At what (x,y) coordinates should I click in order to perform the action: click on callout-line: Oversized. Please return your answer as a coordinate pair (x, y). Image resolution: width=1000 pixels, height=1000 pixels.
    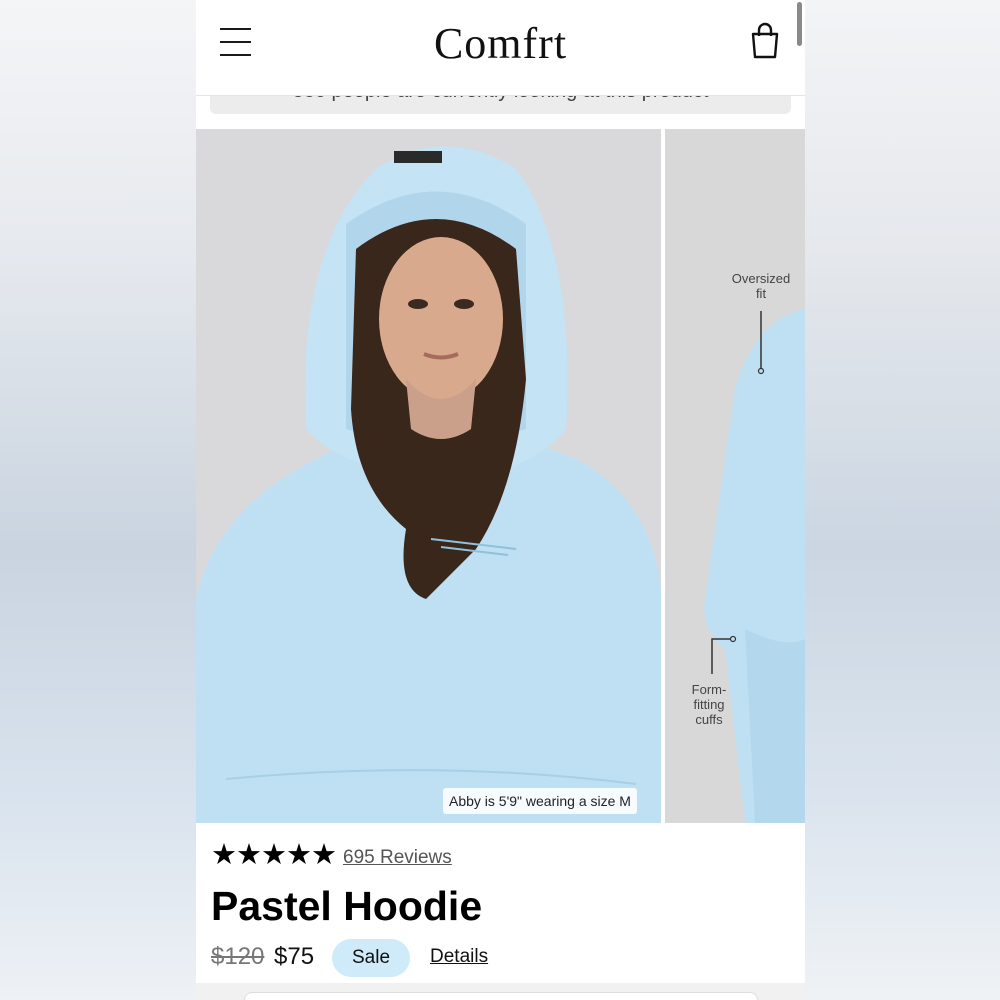
    Looking at the image, I should click on (761, 278).